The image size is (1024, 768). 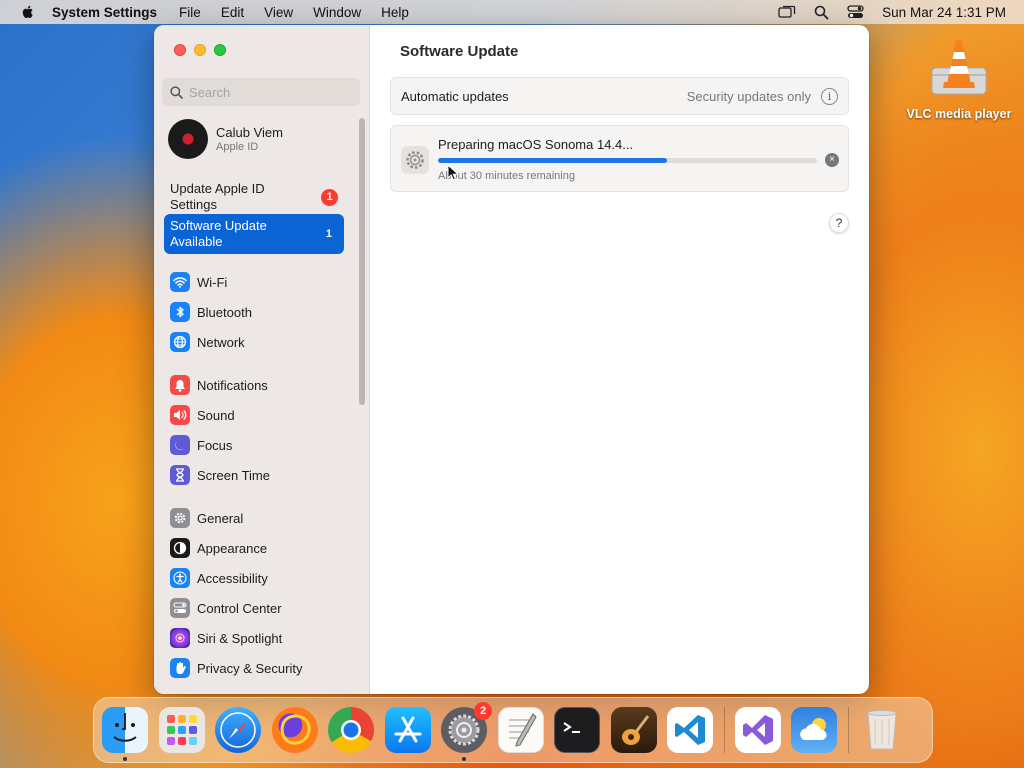 I want to click on menu-clock: Sun Mar 24 1:31 PM, so click(x=944, y=12).